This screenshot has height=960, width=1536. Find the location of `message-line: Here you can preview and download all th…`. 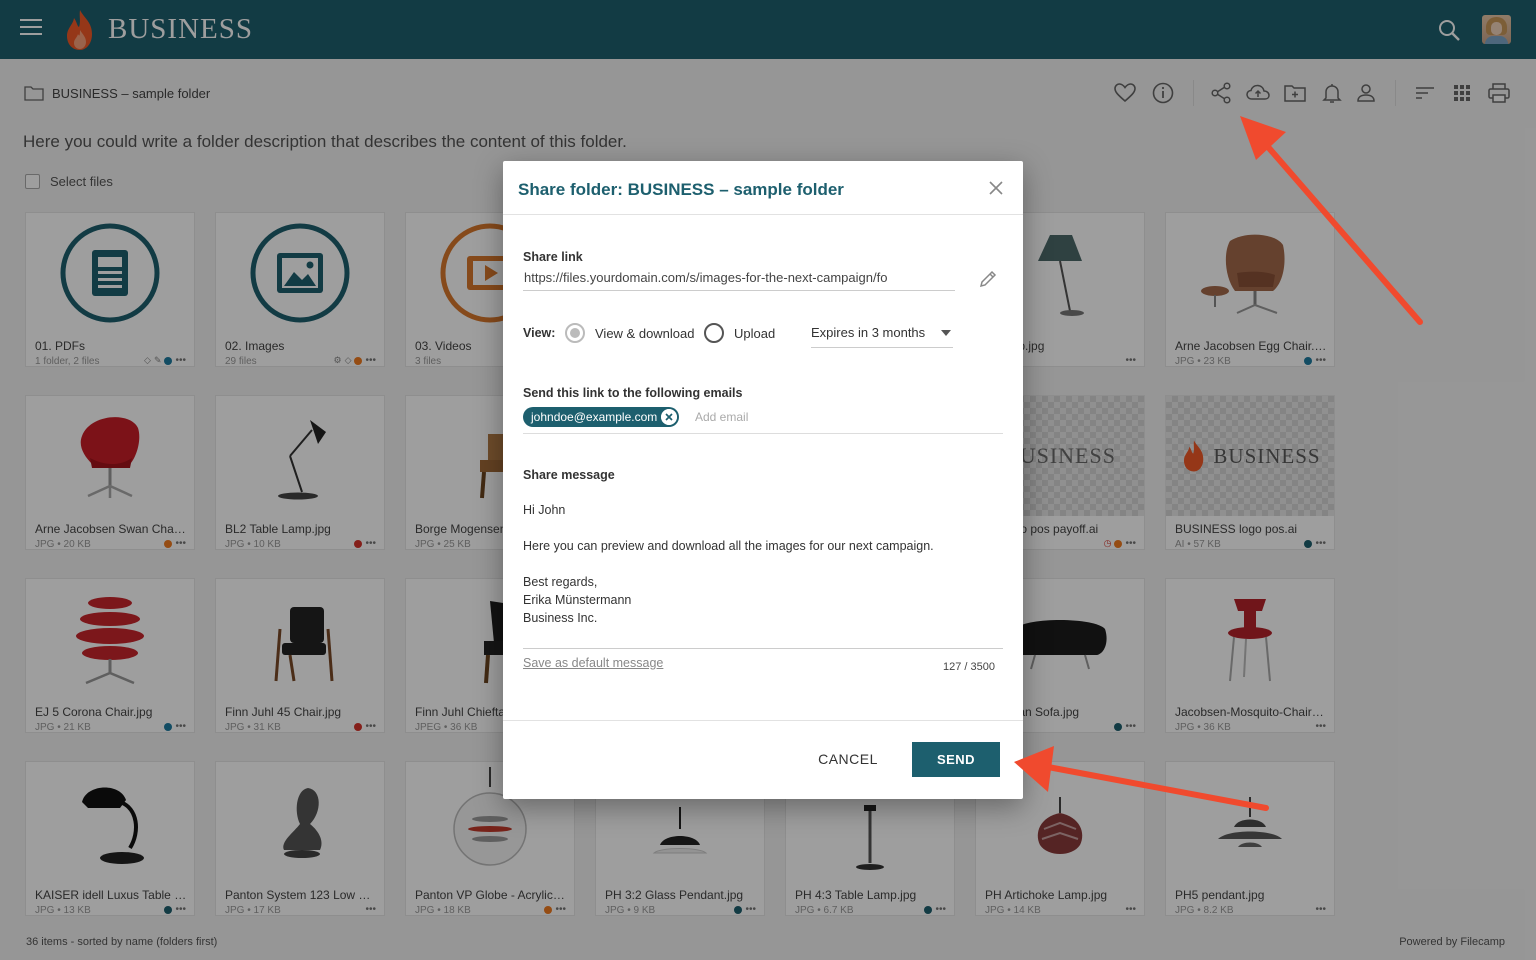

message-line: Here you can preview and download all th… is located at coordinates (728, 546).